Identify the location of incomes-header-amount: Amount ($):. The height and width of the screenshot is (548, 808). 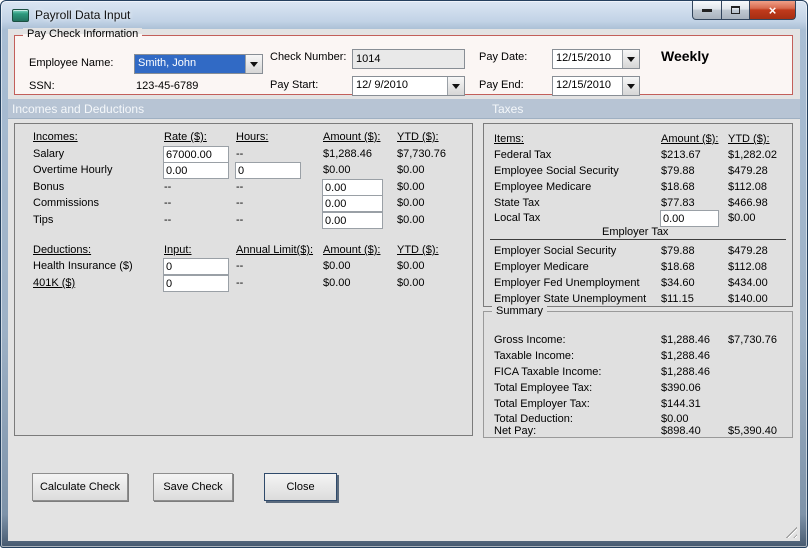
(352, 137).